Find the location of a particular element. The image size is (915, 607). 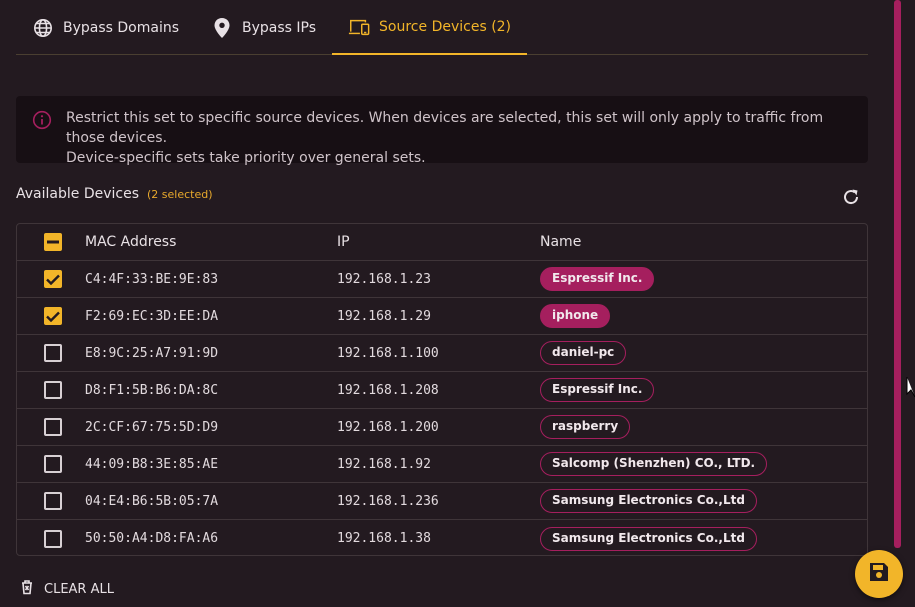

tab-label: Source Devices (2) is located at coordinates (445, 26).